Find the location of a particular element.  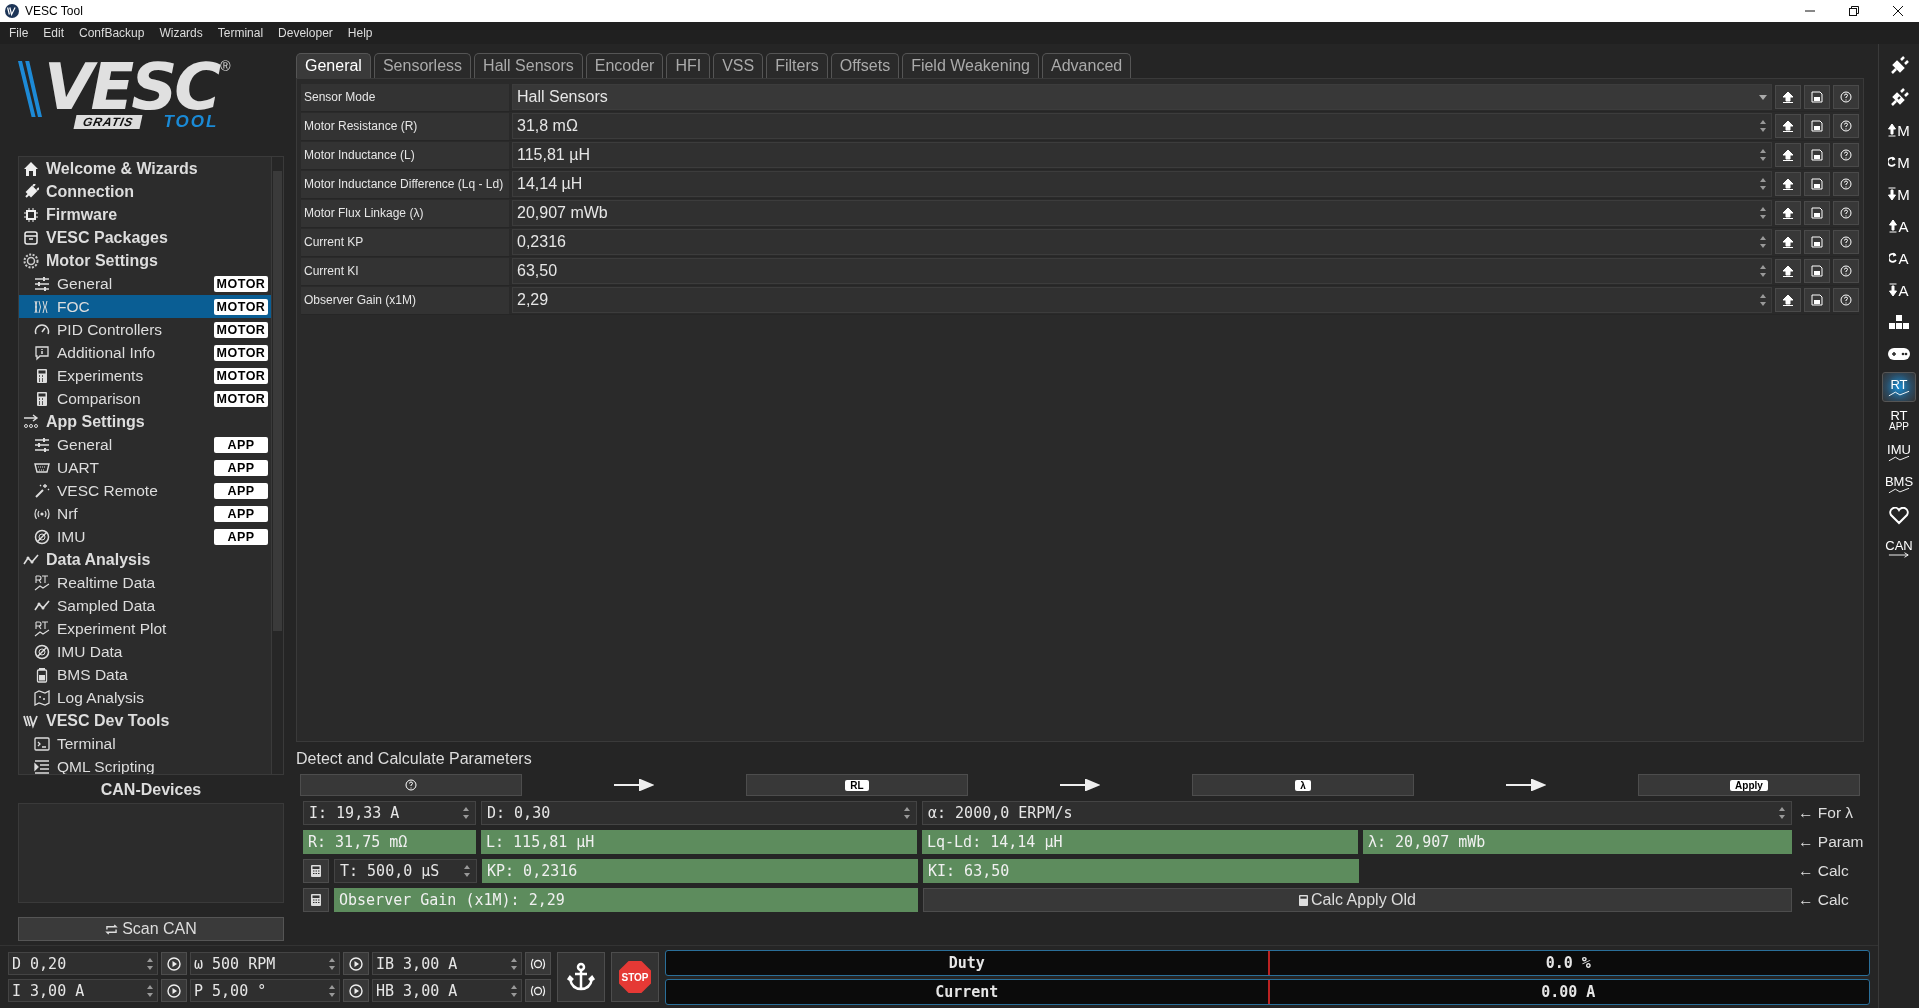

tree-group-header: App Settings is located at coordinates (145, 421).